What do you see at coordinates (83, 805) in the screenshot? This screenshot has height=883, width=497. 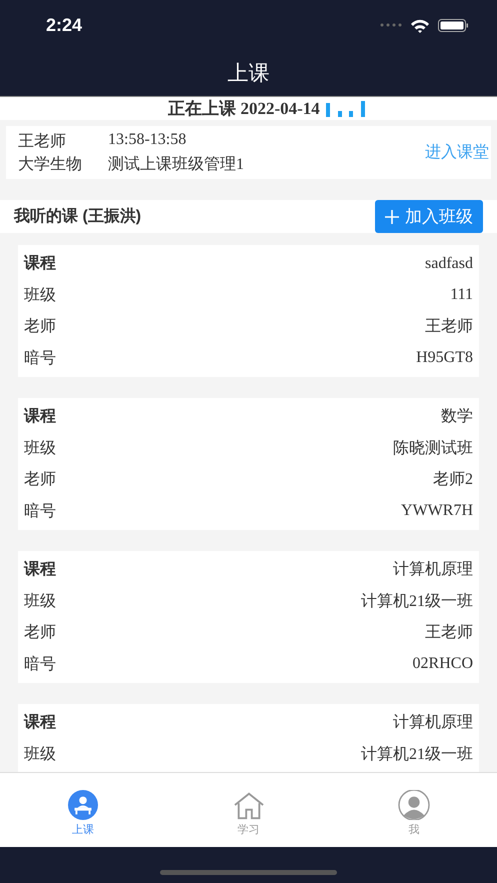 I see `teacher-icon` at bounding box center [83, 805].